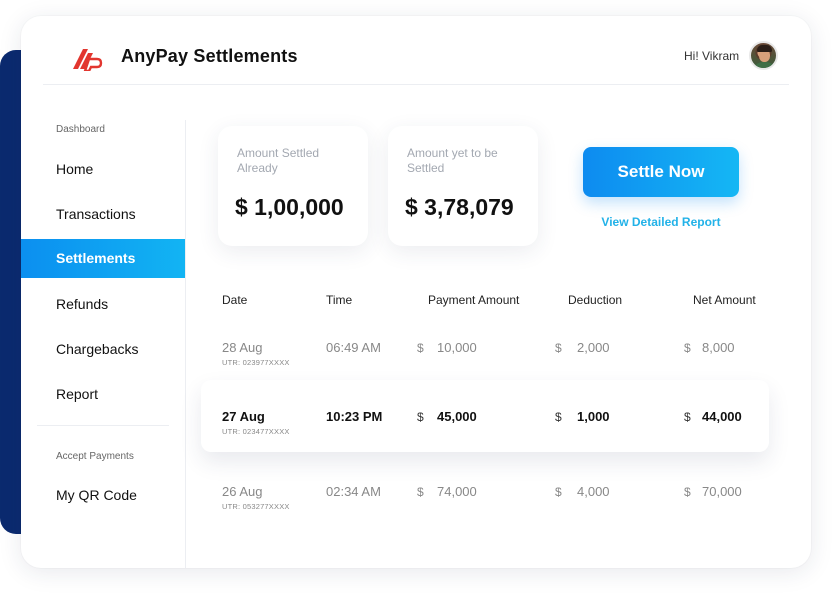 This screenshot has height=594, width=833. What do you see at coordinates (722, 416) in the screenshot?
I see `row-net-amount: 44,000` at bounding box center [722, 416].